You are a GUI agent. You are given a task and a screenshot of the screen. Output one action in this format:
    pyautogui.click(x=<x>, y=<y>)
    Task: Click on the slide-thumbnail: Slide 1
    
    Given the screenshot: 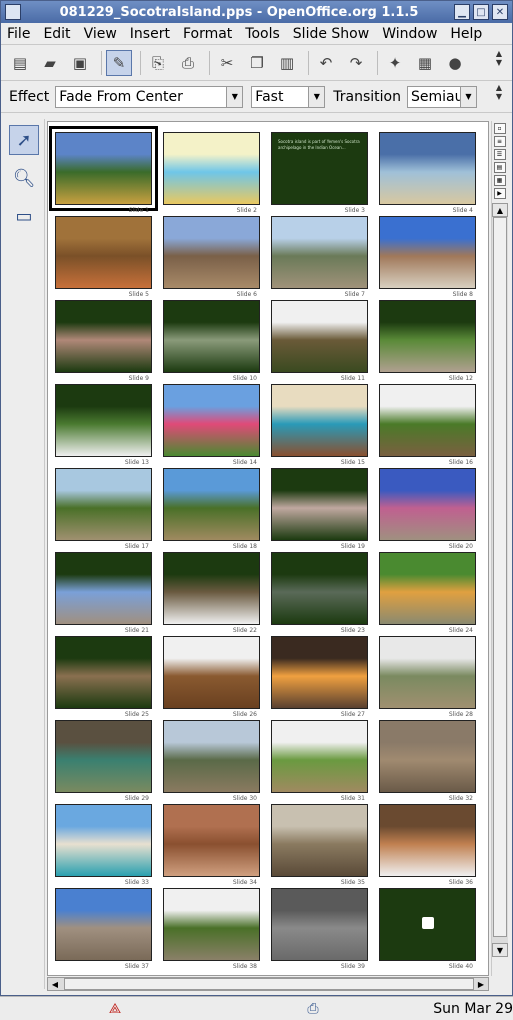 What is the action you would take?
    pyautogui.click(x=103, y=170)
    